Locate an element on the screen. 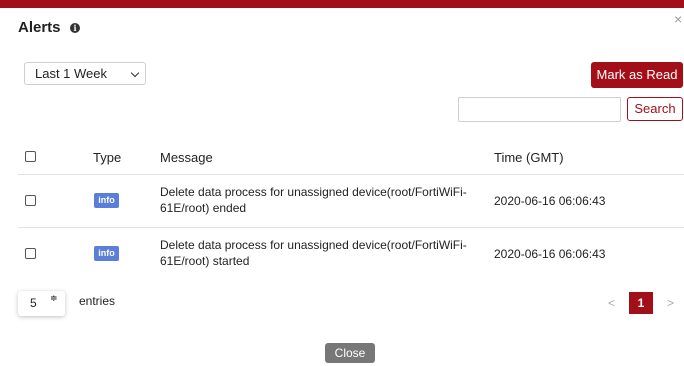 The height and width of the screenshot is (366, 684). chevron-down-icon is located at coordinates (135, 73).